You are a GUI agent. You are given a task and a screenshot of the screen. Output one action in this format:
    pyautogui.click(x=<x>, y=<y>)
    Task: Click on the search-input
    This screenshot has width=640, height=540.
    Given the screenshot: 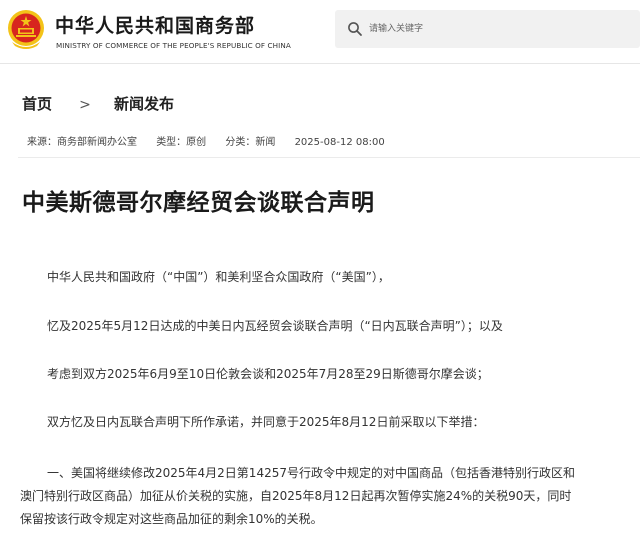 What is the action you would take?
    pyautogui.click(x=499, y=29)
    